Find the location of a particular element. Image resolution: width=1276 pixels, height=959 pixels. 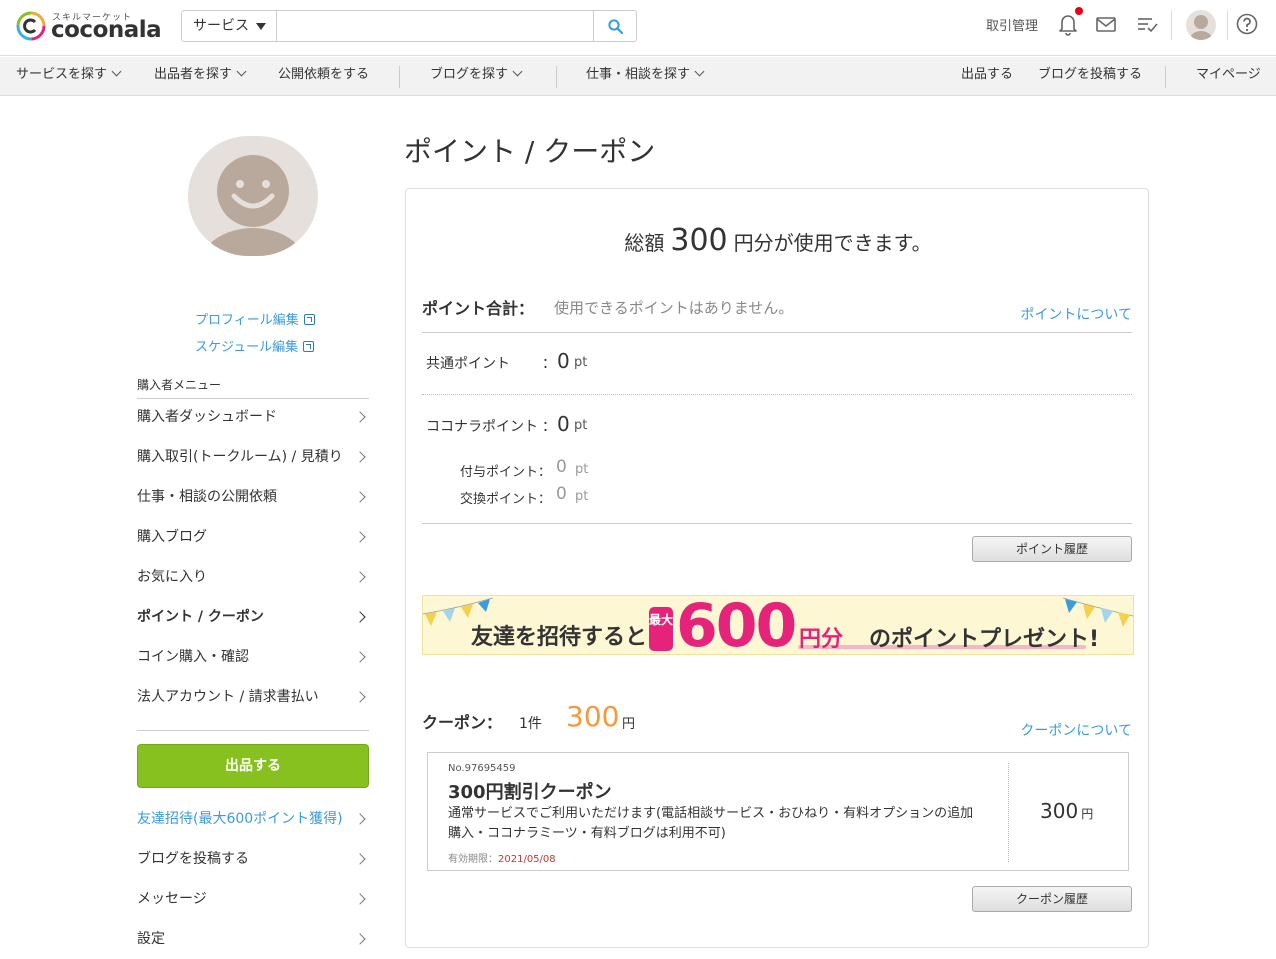

page-title: ポイント / クーポン is located at coordinates (530, 151).